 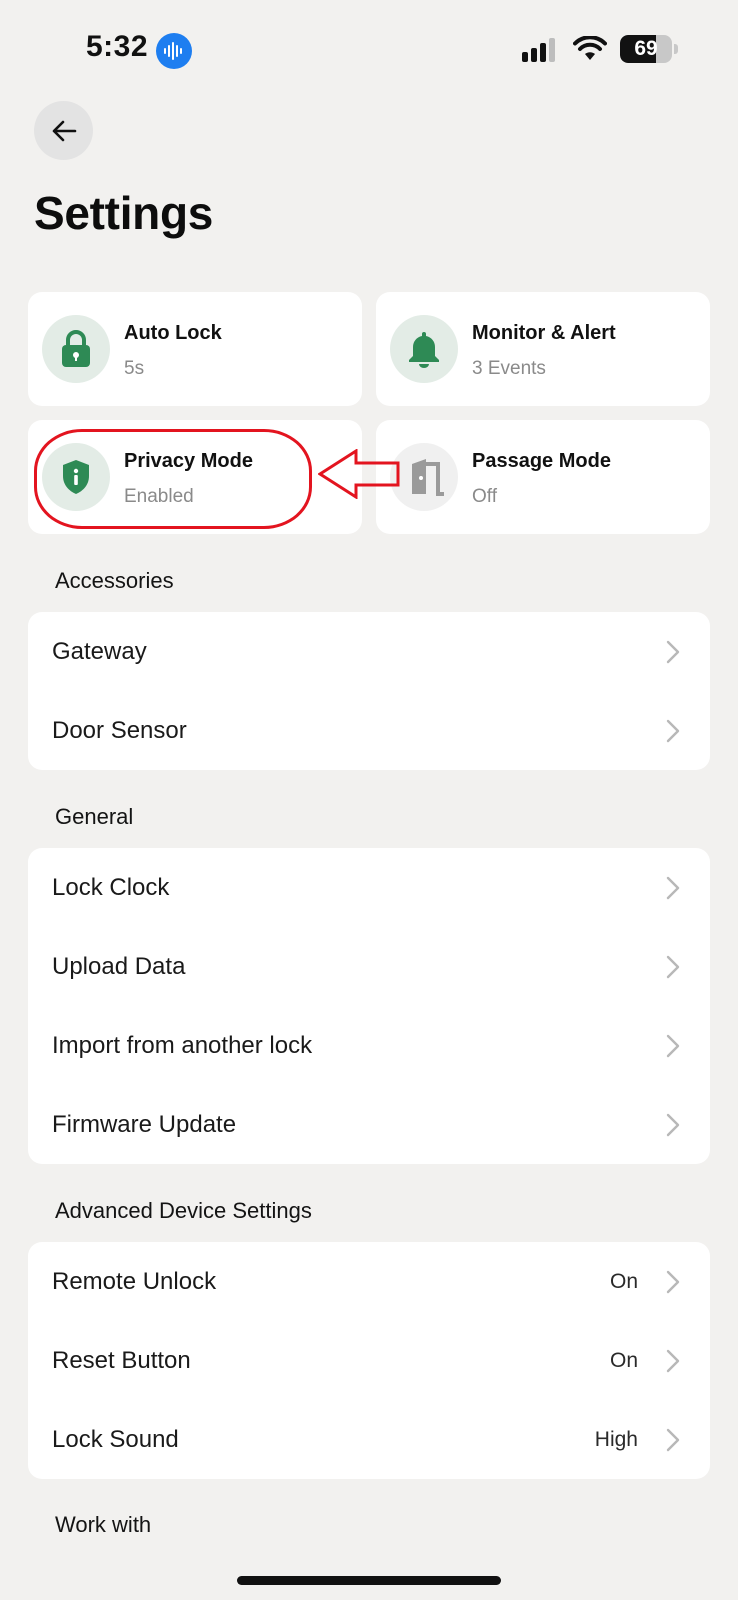 What do you see at coordinates (174, 51) in the screenshot?
I see `voice-memo-icon` at bounding box center [174, 51].